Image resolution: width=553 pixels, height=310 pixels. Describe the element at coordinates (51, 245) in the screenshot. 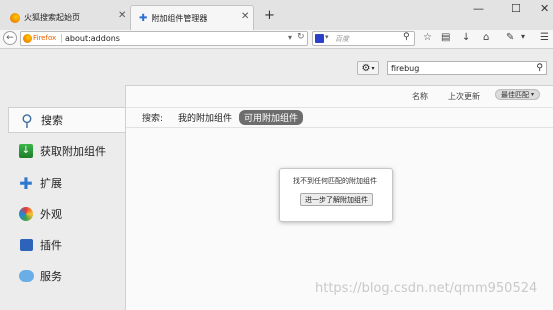

I see `category-label: 插件` at that location.